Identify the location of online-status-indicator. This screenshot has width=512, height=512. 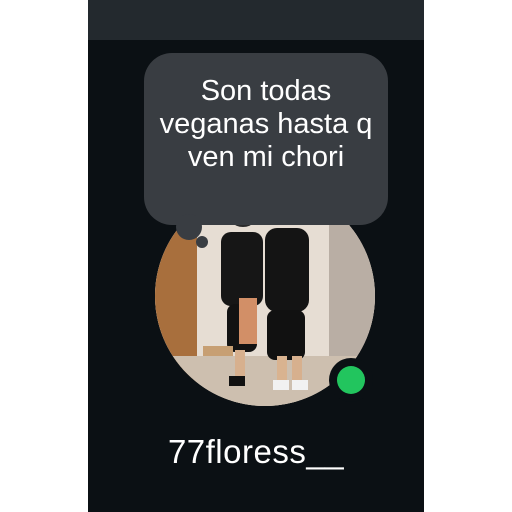
(351, 380).